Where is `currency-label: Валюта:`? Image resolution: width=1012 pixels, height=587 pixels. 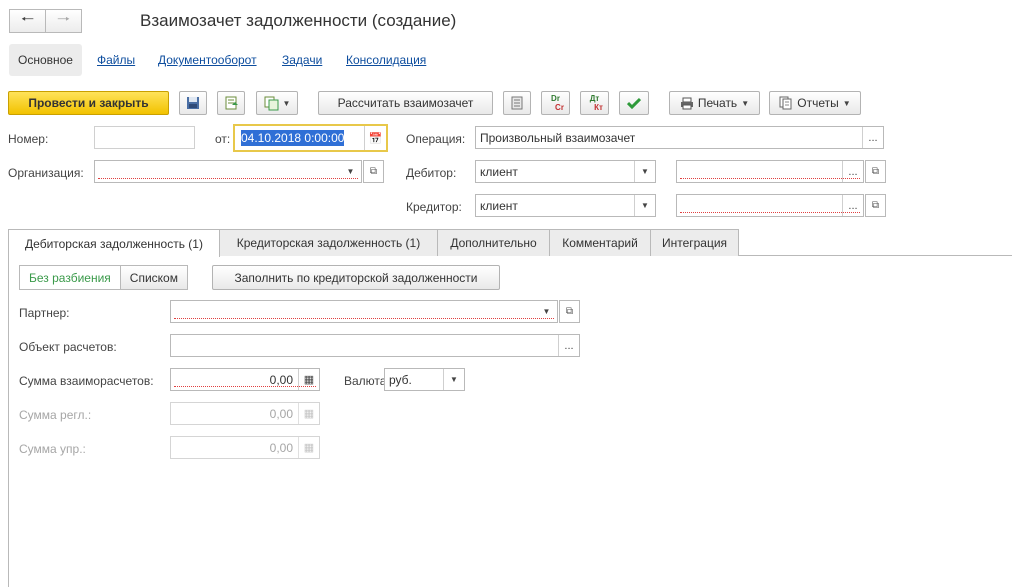
currency-label: Валюта: is located at coordinates (367, 381).